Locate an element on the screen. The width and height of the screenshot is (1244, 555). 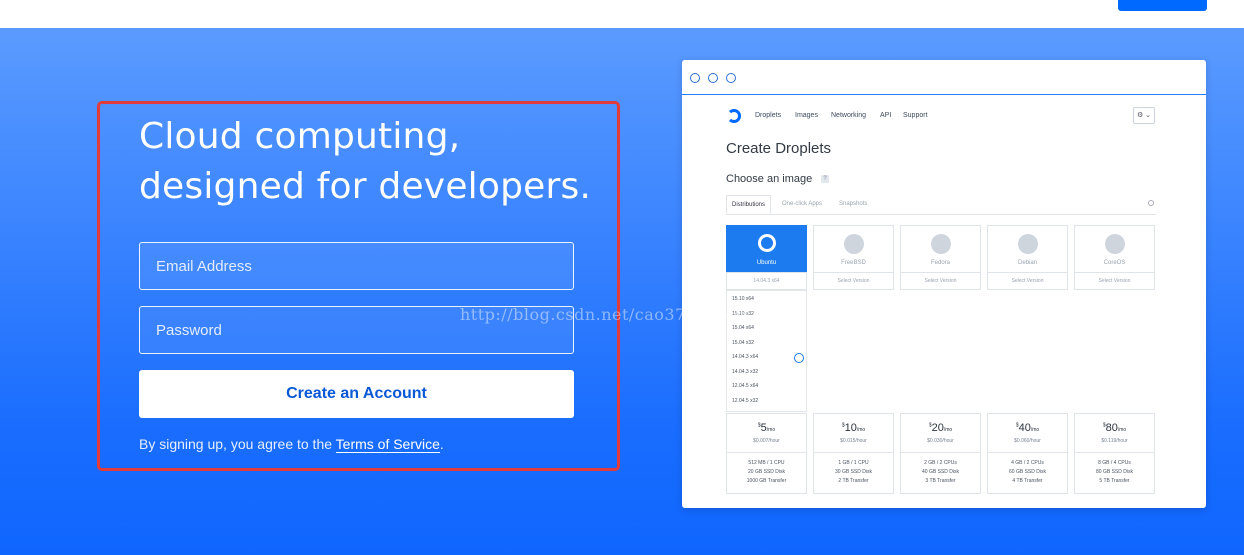
distro-card-ubuntu: Ubuntu 14.04.3 x64 is located at coordinates (766, 257).